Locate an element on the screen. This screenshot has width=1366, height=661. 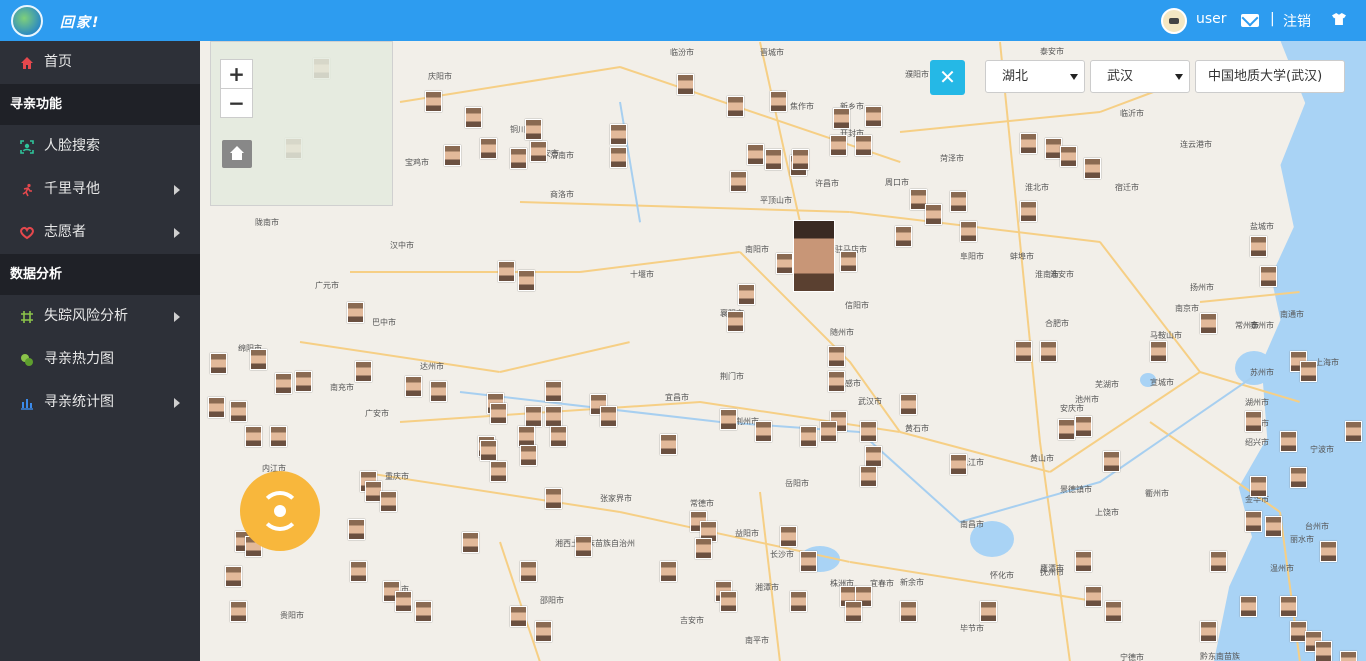
mail-icon is located at coordinates (1250, 20).